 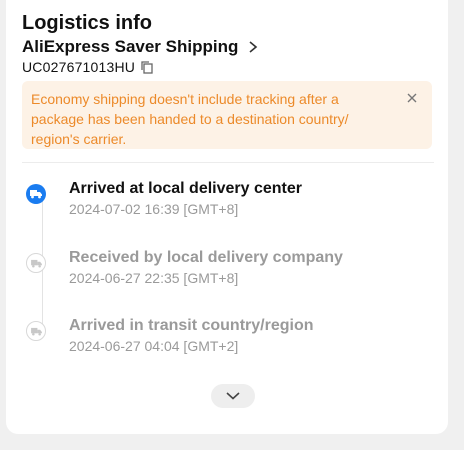 I want to click on divider, so click(x=228, y=162).